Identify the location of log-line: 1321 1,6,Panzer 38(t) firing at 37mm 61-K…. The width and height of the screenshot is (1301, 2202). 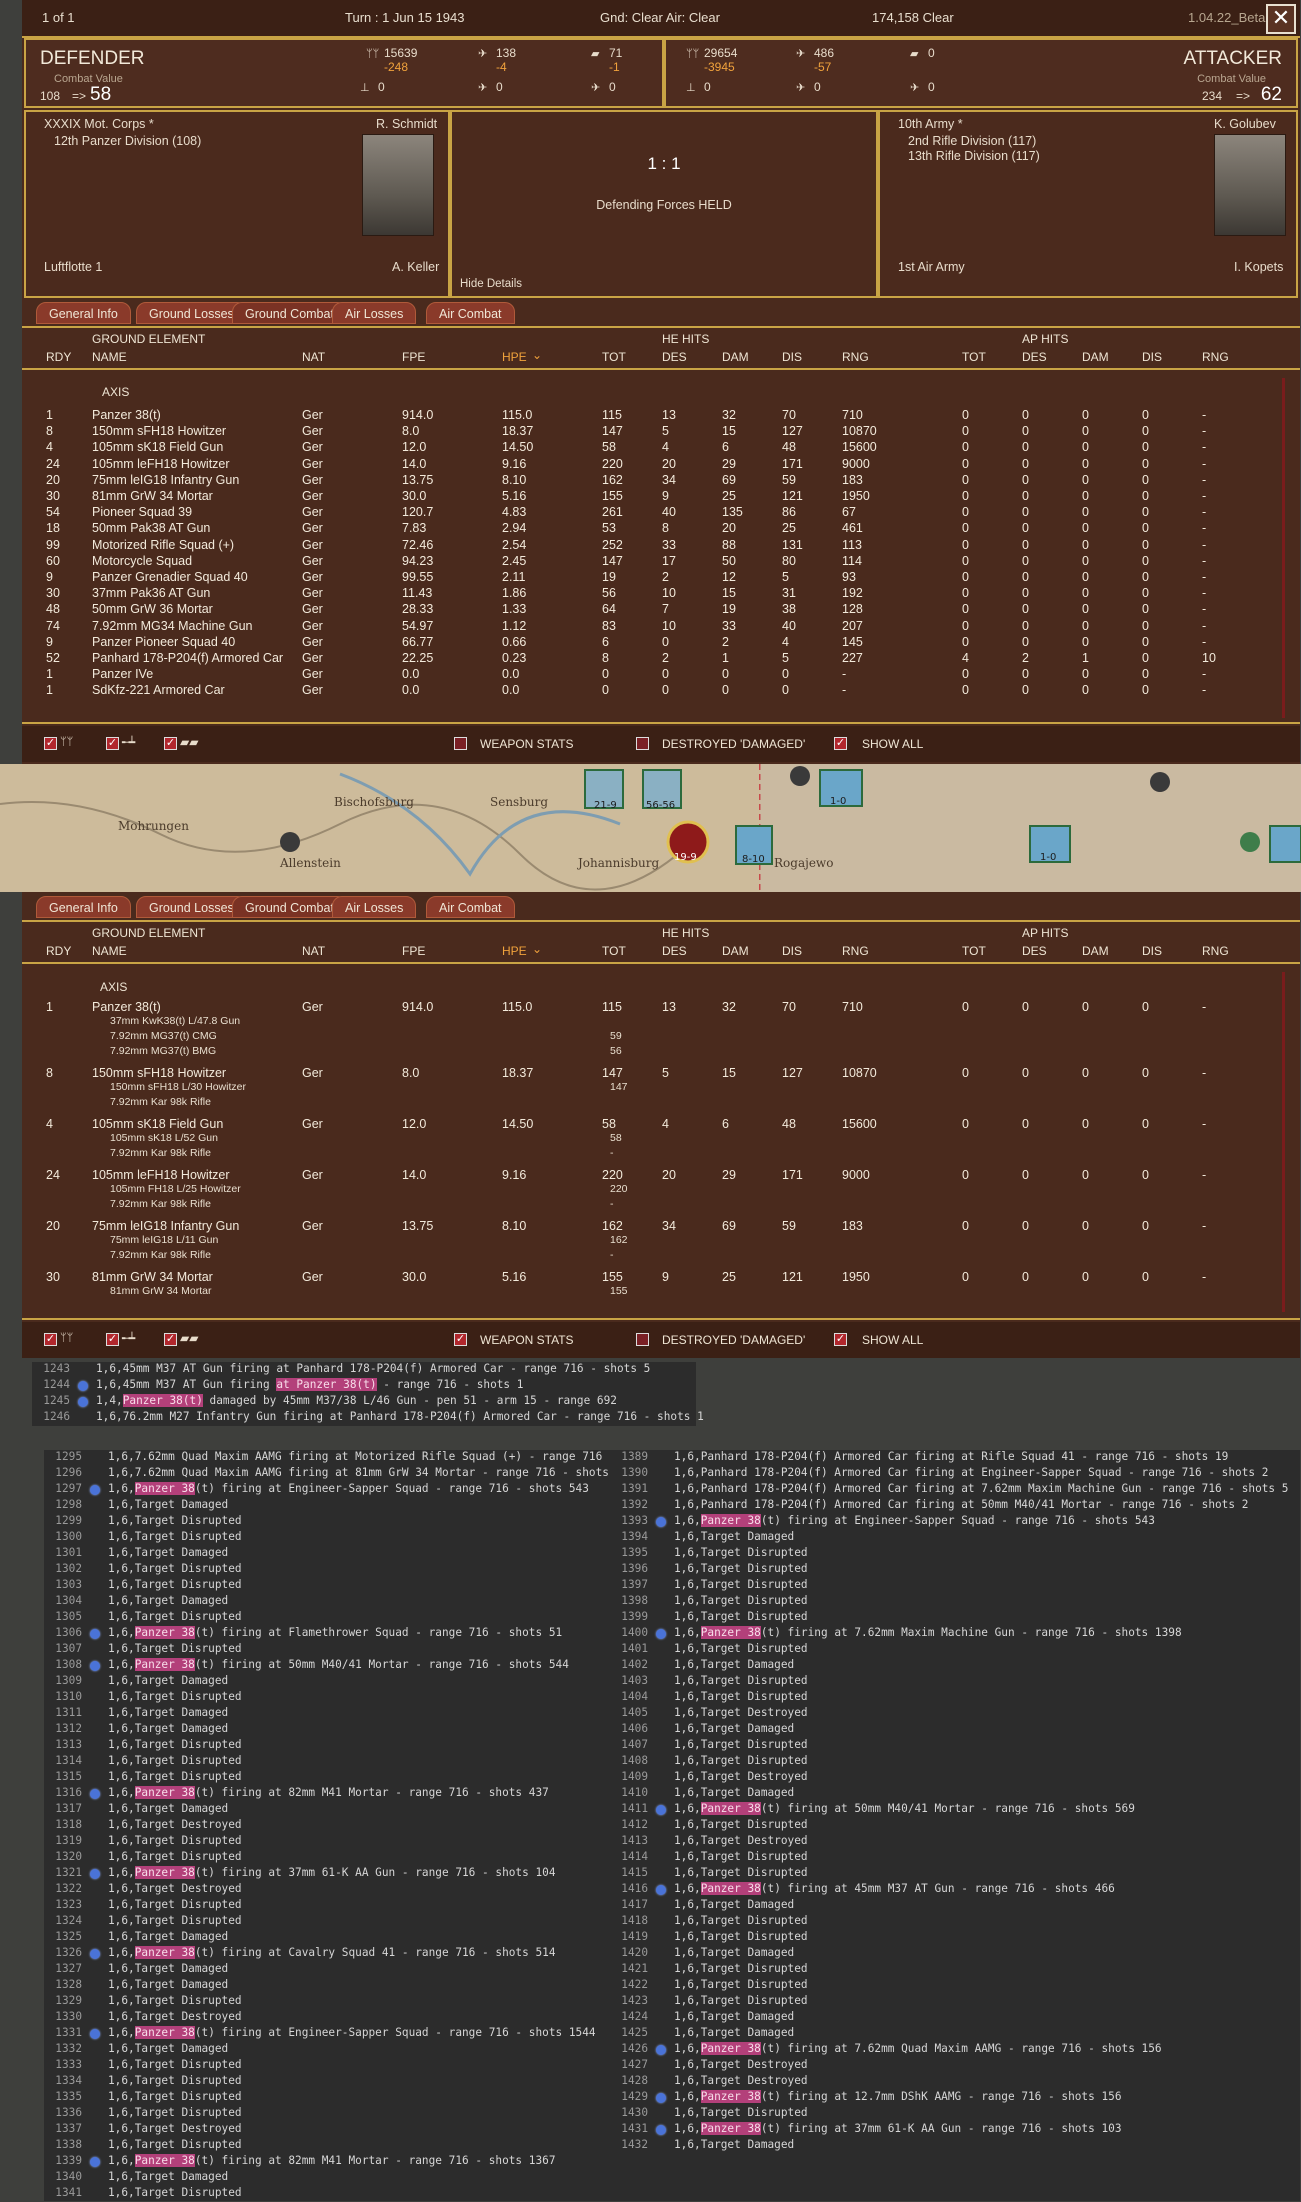
(329, 1874).